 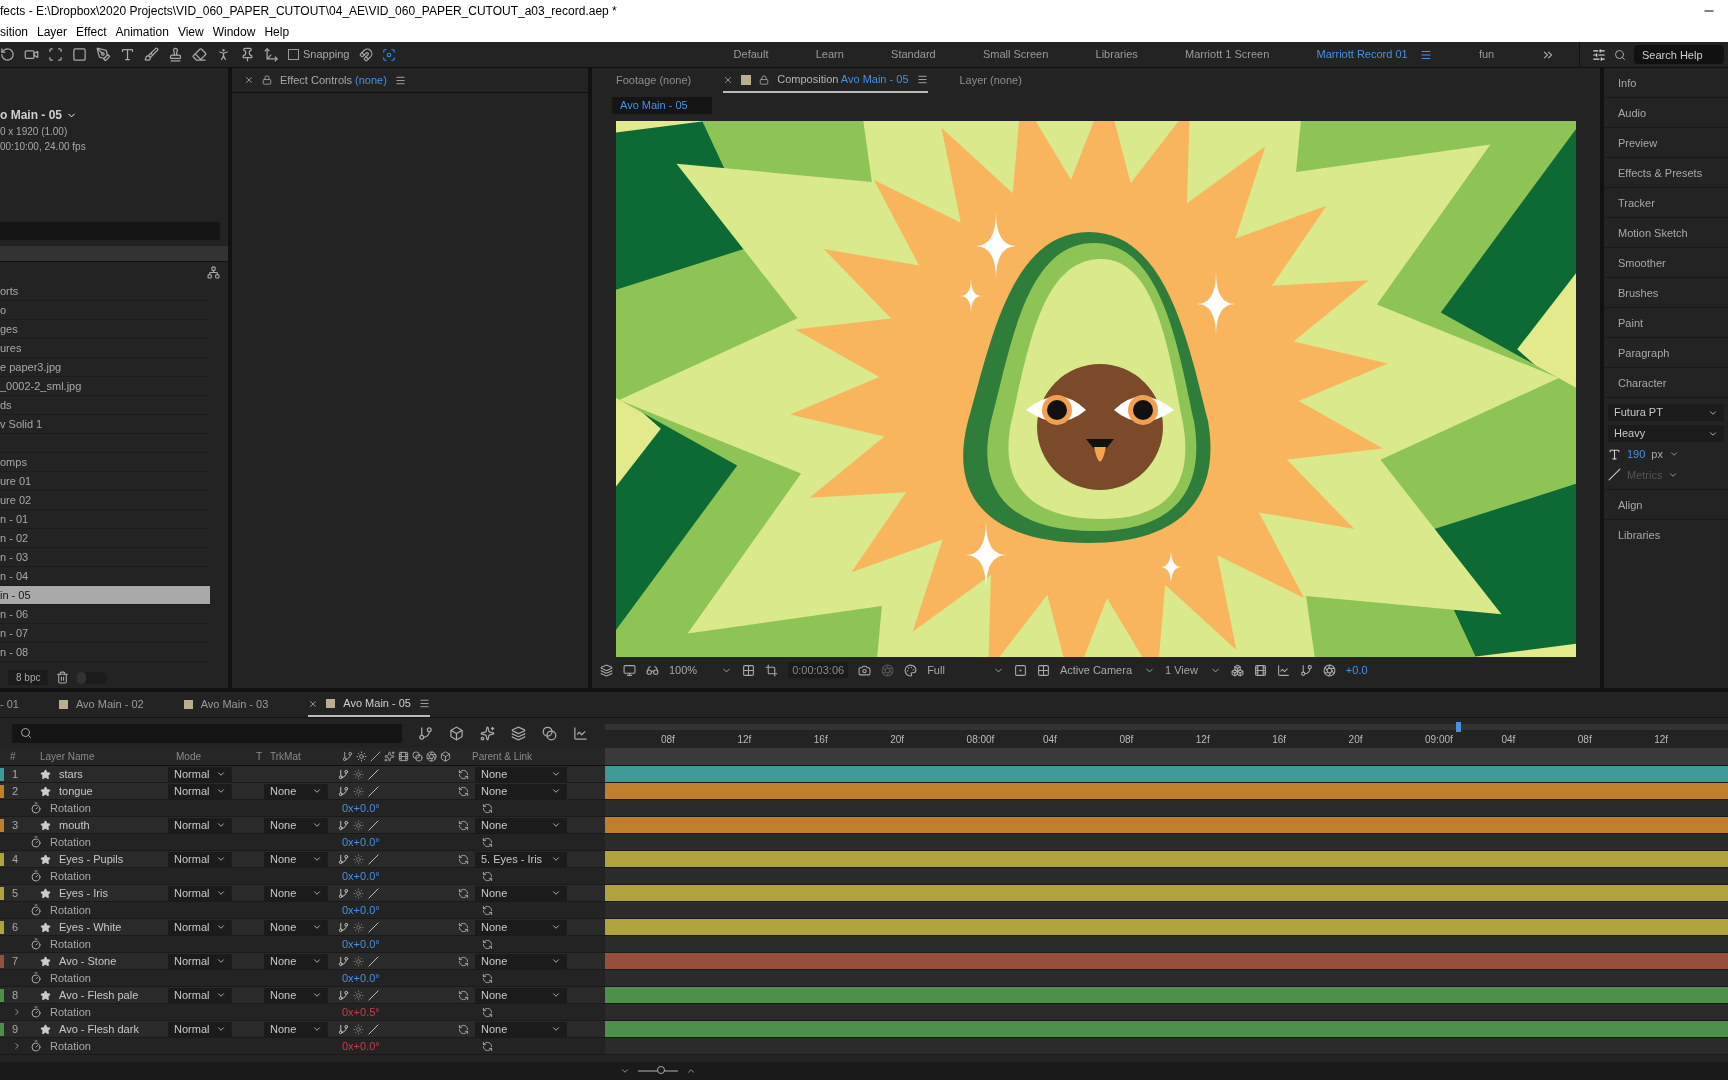 I want to click on project-item: ges, so click(x=105, y=329).